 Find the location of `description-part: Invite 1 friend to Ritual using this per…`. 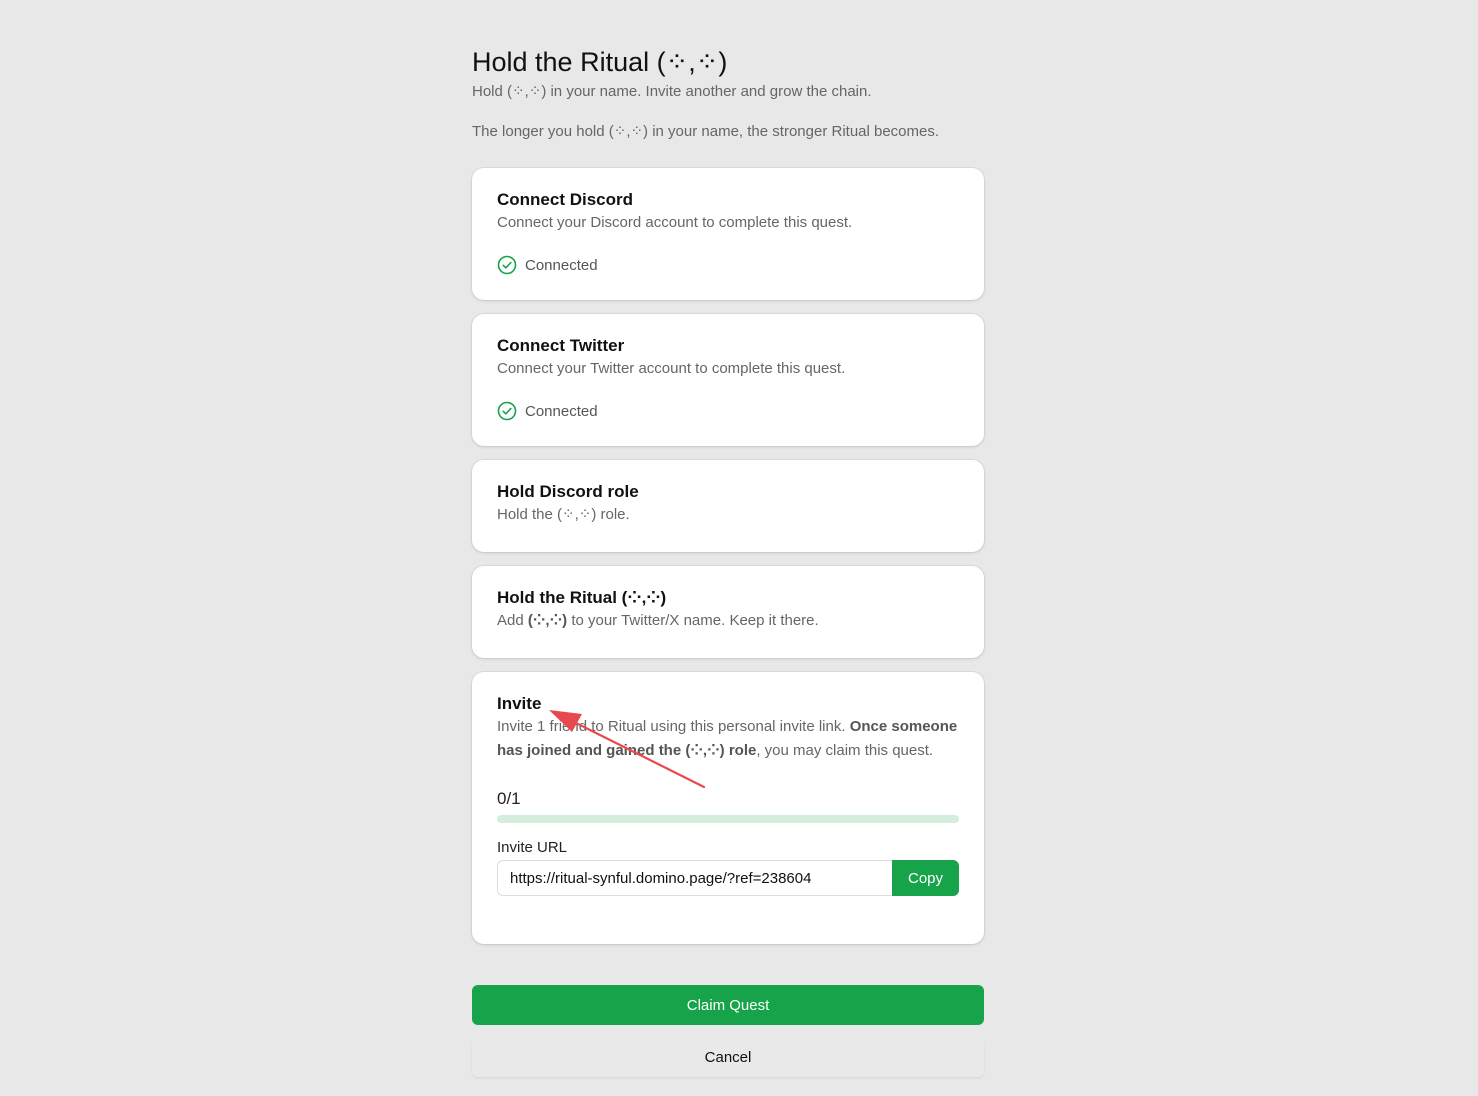

description-part: Invite 1 friend to Ritual using this per… is located at coordinates (673, 726).